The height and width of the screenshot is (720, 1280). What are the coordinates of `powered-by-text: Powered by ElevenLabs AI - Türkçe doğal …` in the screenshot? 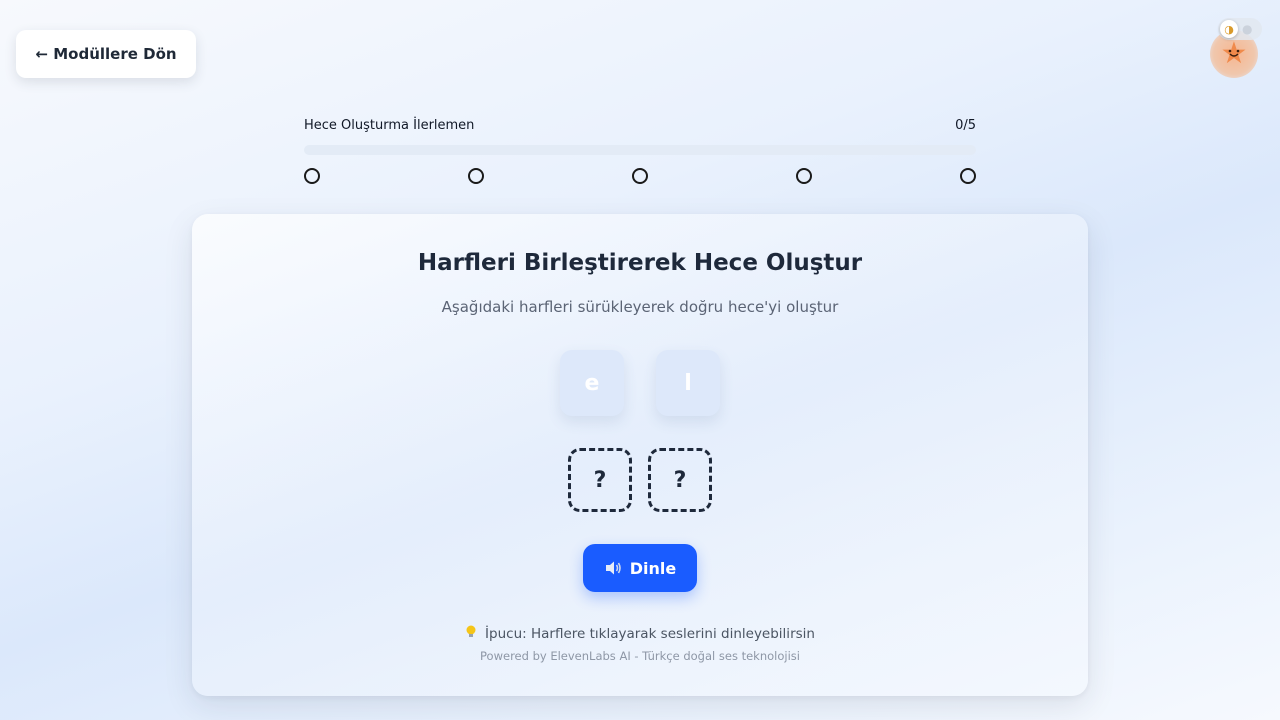 It's located at (640, 656).